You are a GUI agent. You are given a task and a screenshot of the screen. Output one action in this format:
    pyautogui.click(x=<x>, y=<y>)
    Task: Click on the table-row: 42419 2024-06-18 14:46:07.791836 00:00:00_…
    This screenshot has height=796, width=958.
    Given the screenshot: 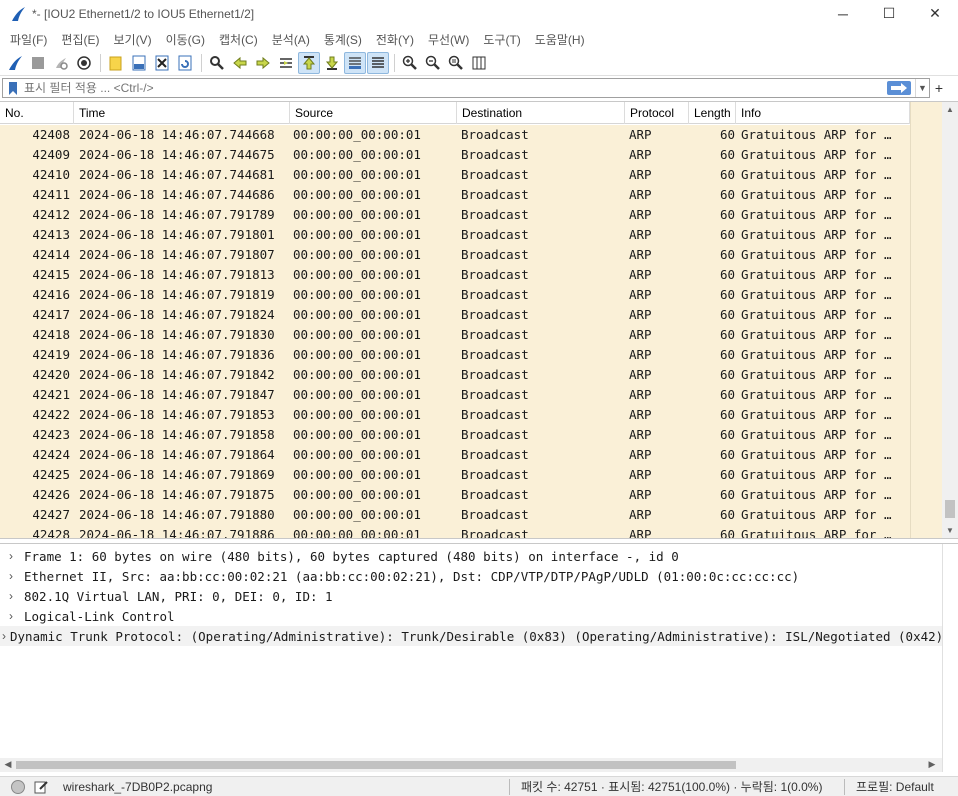 What is the action you would take?
    pyautogui.click(x=455, y=355)
    